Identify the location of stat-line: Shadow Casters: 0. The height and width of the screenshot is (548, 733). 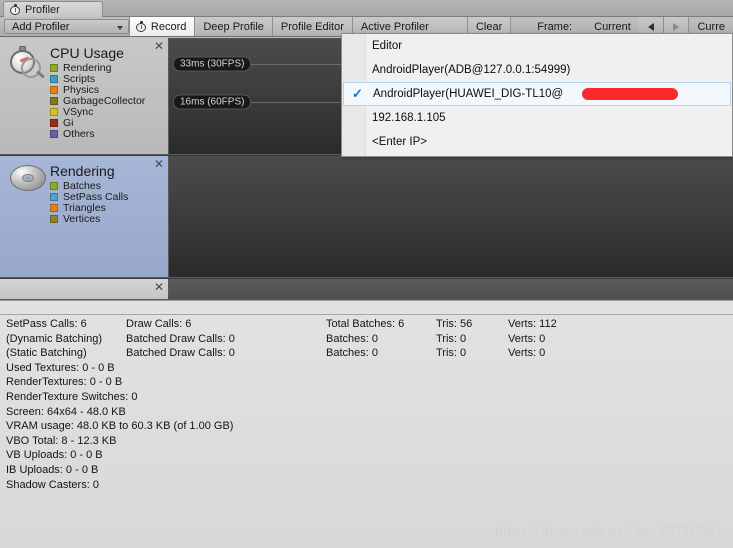
(52, 484).